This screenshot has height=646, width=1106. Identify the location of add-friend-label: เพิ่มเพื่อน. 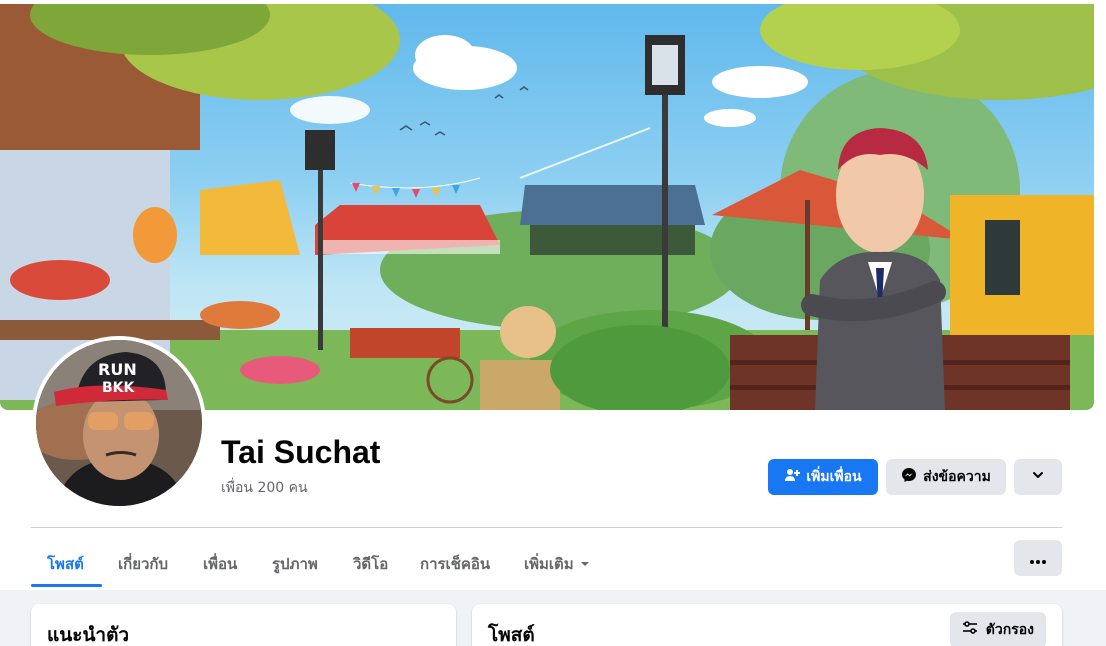
(834, 477).